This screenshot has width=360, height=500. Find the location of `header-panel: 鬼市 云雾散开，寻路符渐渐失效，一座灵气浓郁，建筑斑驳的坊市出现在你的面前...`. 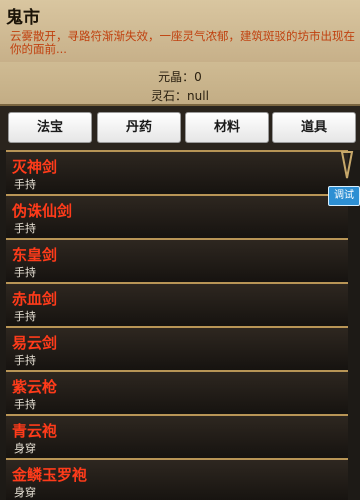

header-panel: 鬼市 云雾散开，寻路符渐渐失效，一座灵气浓郁，建筑斑驳的坊市出现在你的面前... is located at coordinates (180, 32).